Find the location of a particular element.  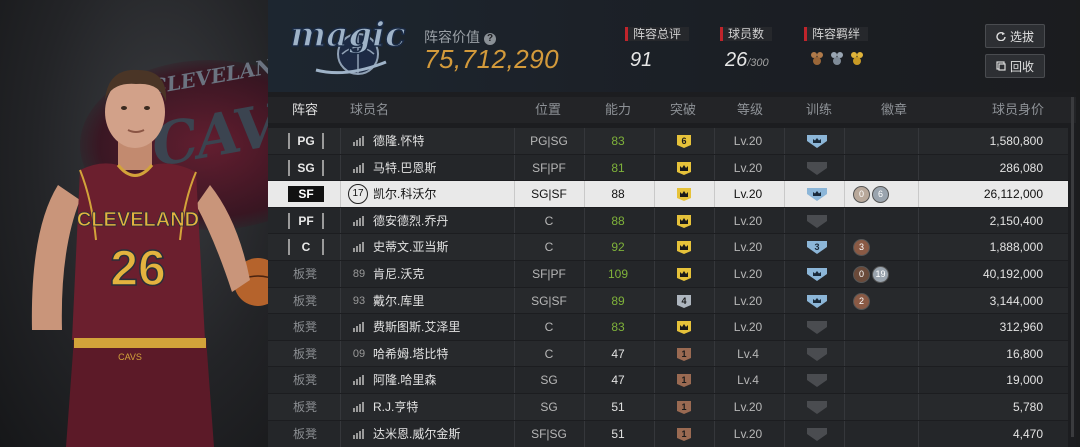

lineup-slot: SG is located at coordinates (306, 167).